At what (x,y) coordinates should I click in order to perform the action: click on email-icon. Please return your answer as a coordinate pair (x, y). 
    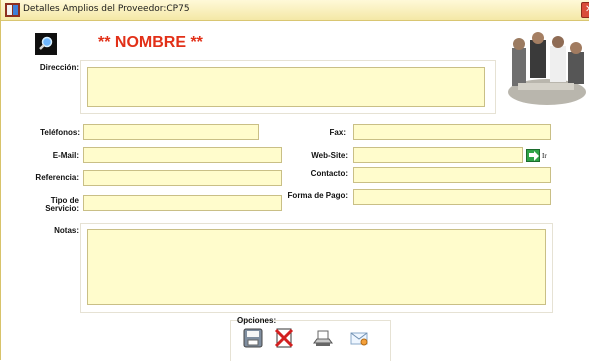
    Looking at the image, I should click on (359, 339).